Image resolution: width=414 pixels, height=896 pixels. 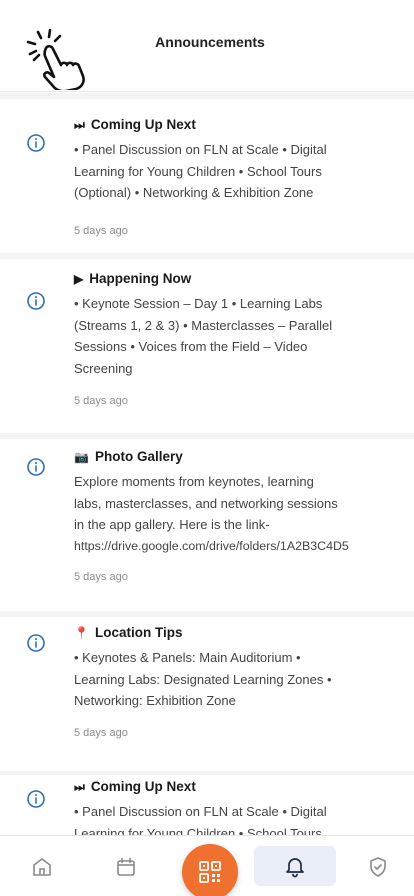 I want to click on bottom-nav, so click(x=207, y=865).